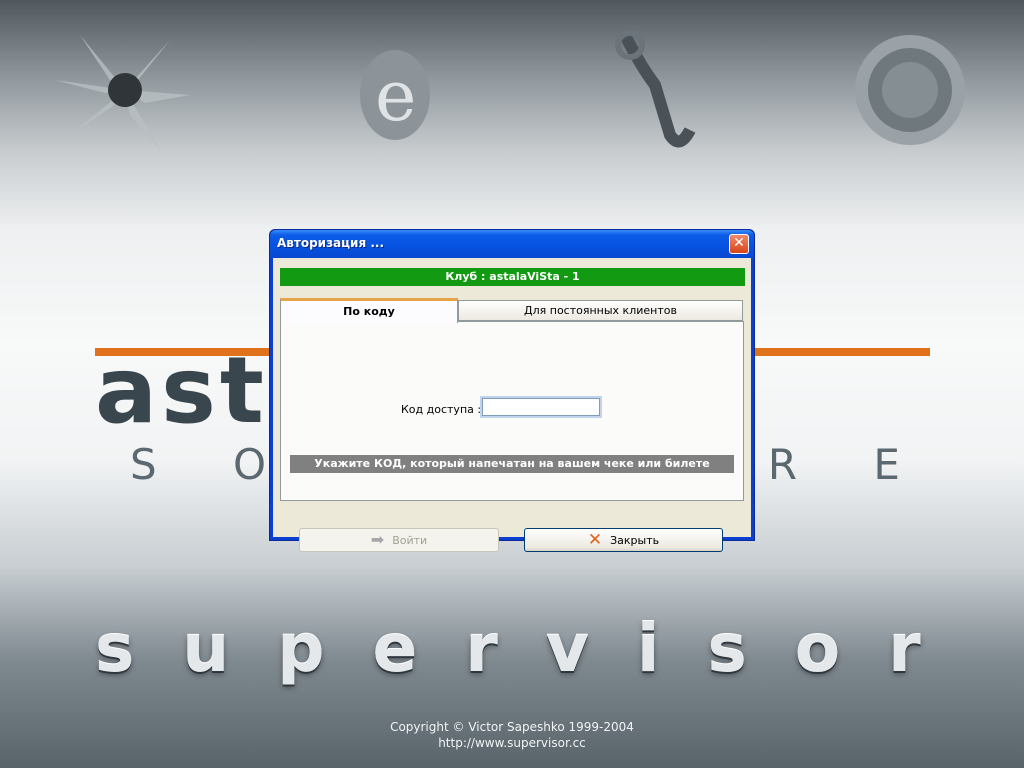 Image resolution: width=1024 pixels, height=768 pixels. I want to click on website-url: http://www.supervisor.cc, so click(512, 743).